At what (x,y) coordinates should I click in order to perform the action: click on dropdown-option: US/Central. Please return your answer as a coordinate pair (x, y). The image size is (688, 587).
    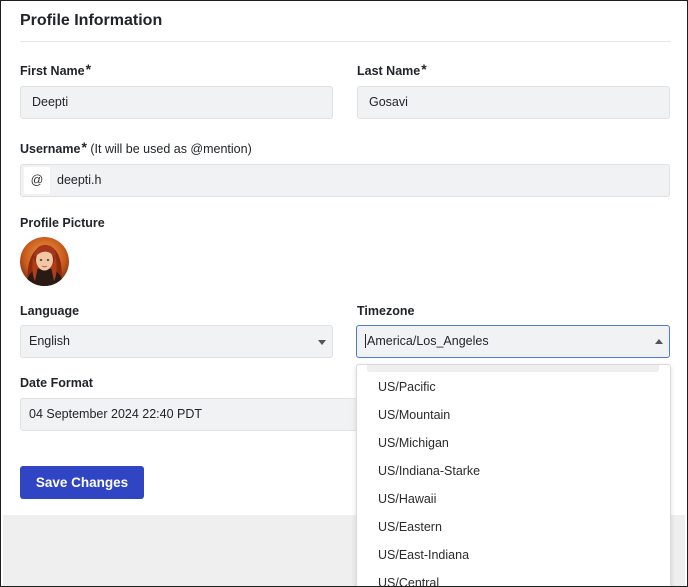
    Looking at the image, I should click on (408, 581).